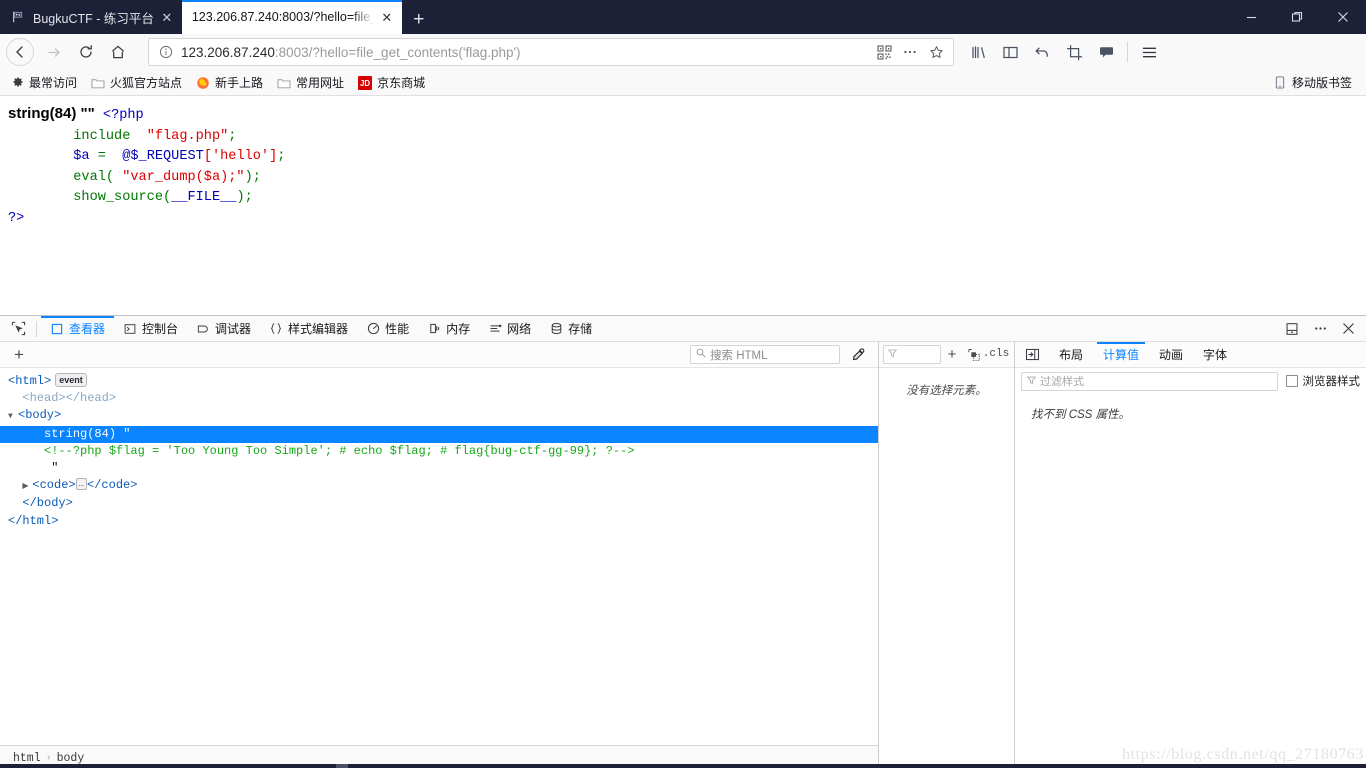  What do you see at coordinates (146, 83) in the screenshot?
I see `bookmark-label: 火狐官方站点` at bounding box center [146, 83].